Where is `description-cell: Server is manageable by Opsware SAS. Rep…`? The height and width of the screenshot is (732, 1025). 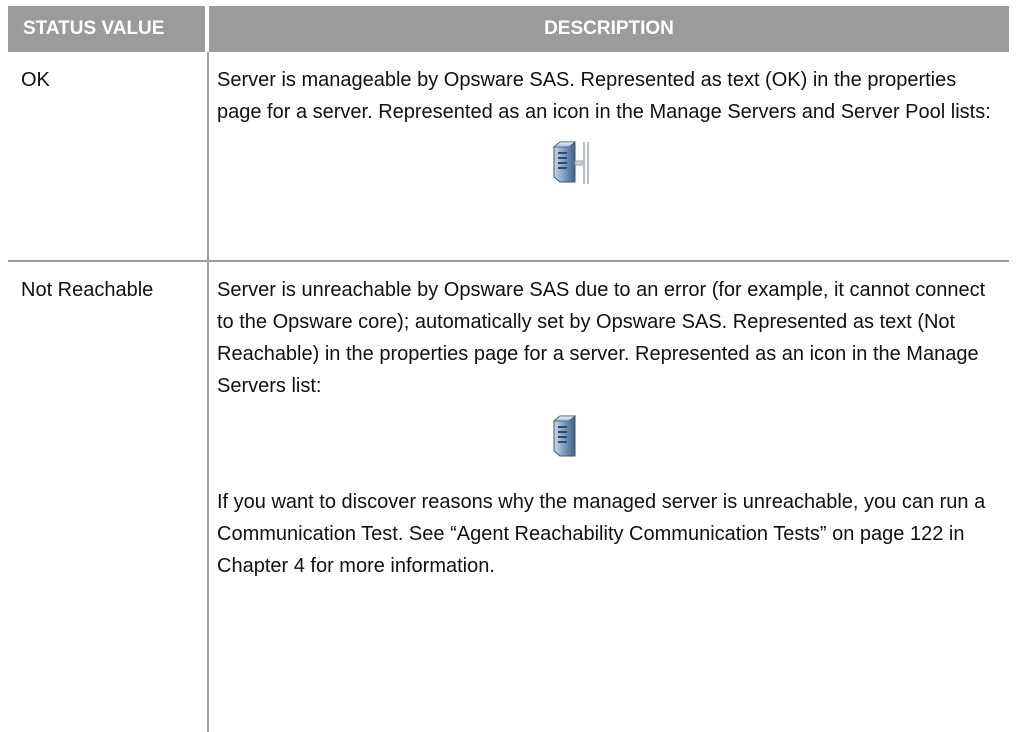
description-cell: Server is manageable by Opsware SAS. Rep… is located at coordinates (608, 121).